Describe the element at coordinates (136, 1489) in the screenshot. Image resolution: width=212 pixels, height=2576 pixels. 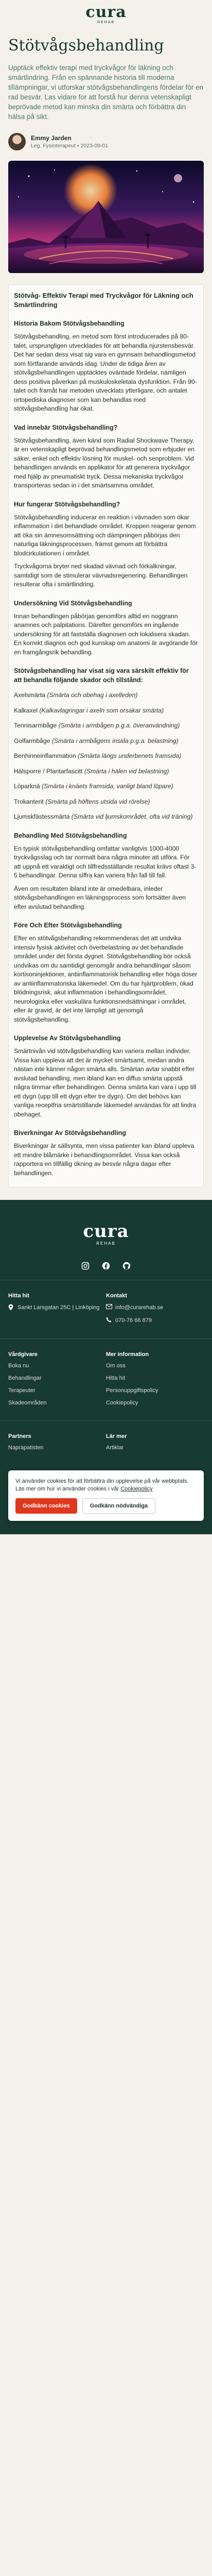
I see `cookie-policy-link: Cookiepolicy` at that location.